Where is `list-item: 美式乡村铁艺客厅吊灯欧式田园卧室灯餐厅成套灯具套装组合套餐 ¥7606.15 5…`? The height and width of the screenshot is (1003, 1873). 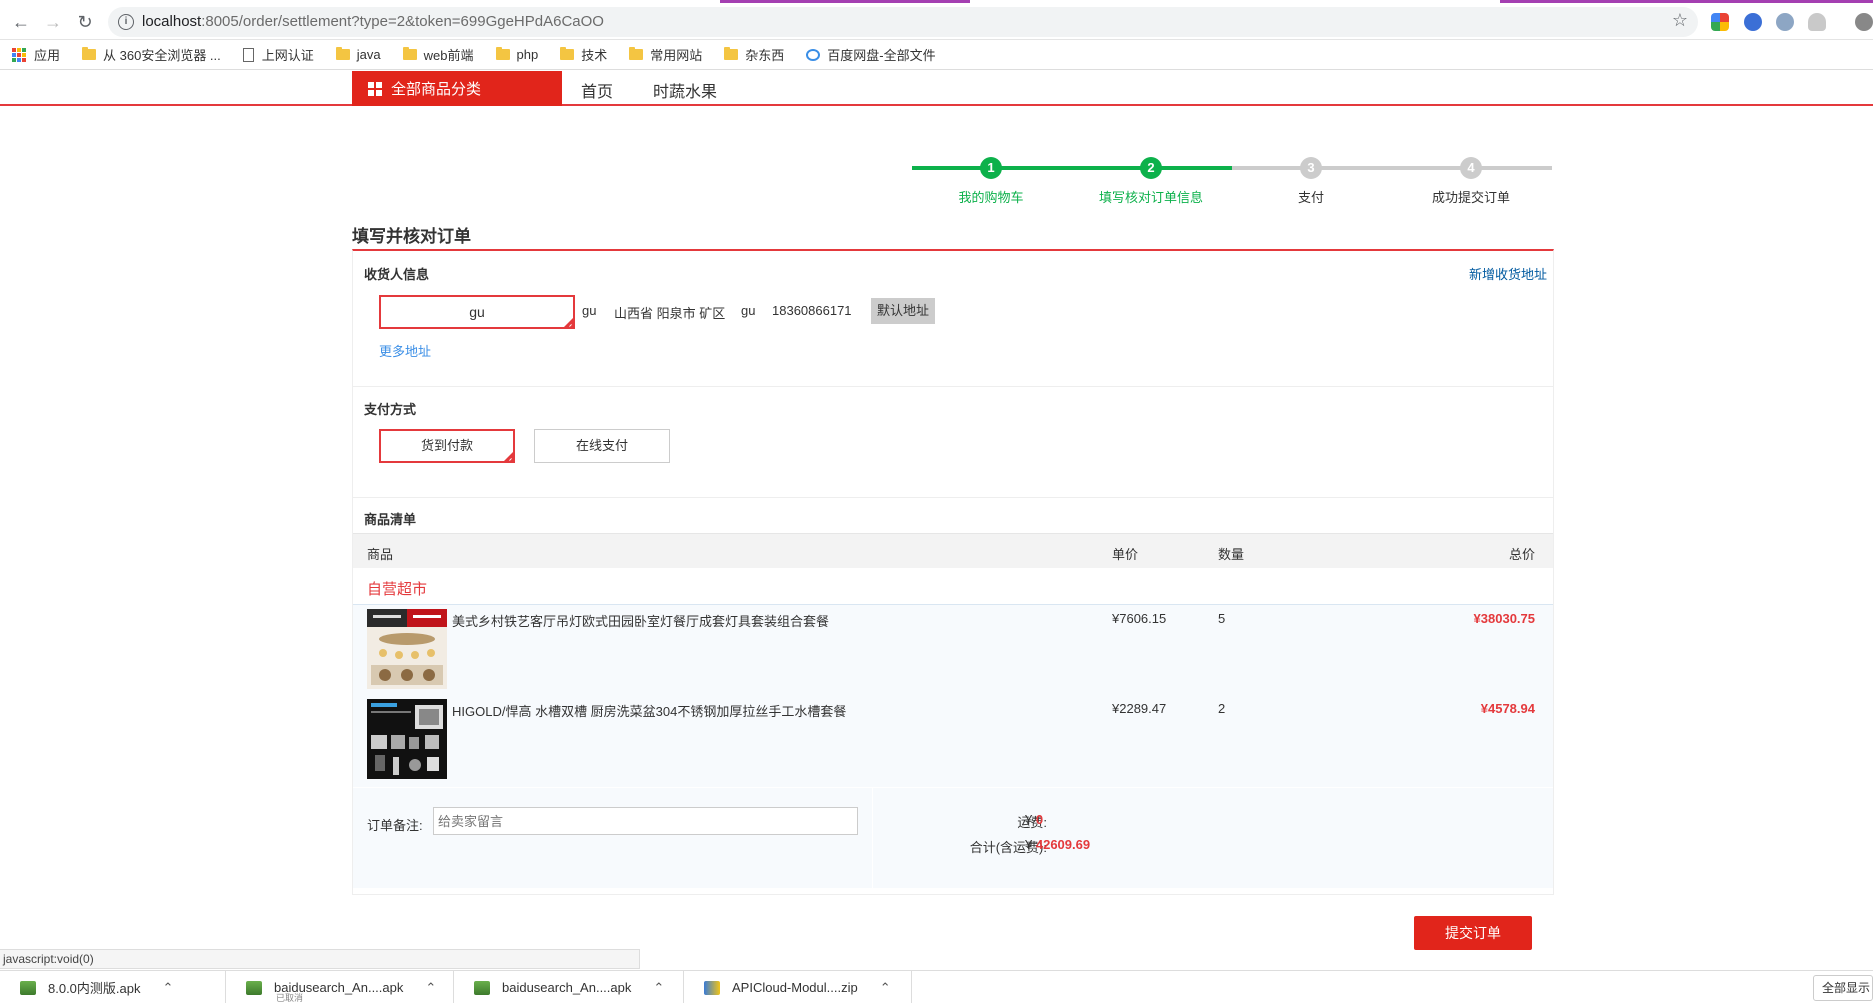
list-item: 美式乡村铁艺客厅吊灯欧式田园卧室灯餐厅成套灯具套装组合套餐 ¥7606.15 5… is located at coordinates (953, 650).